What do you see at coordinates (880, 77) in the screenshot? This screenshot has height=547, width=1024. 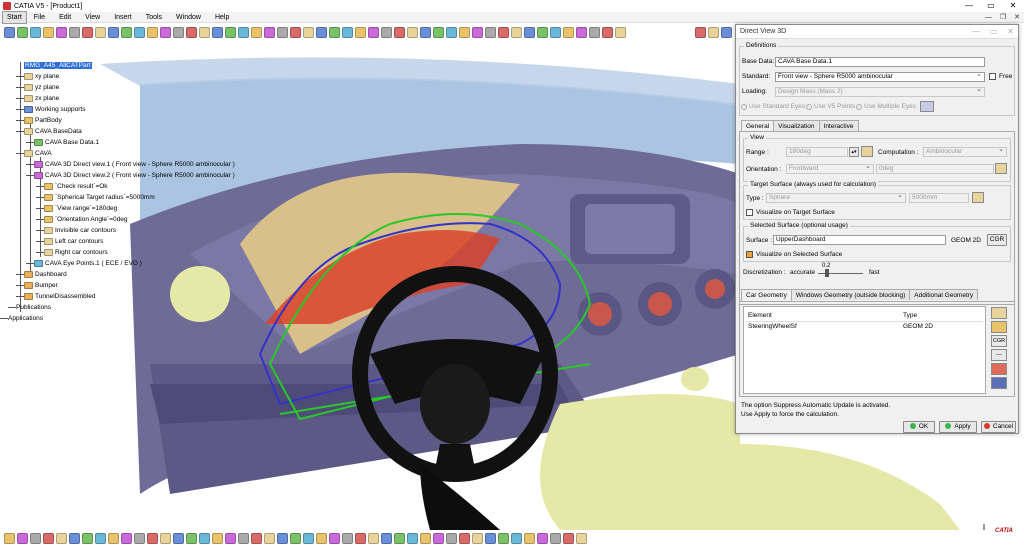 I see `standard-combo: Front view - Sphere R5000 ambinocular` at bounding box center [880, 77].